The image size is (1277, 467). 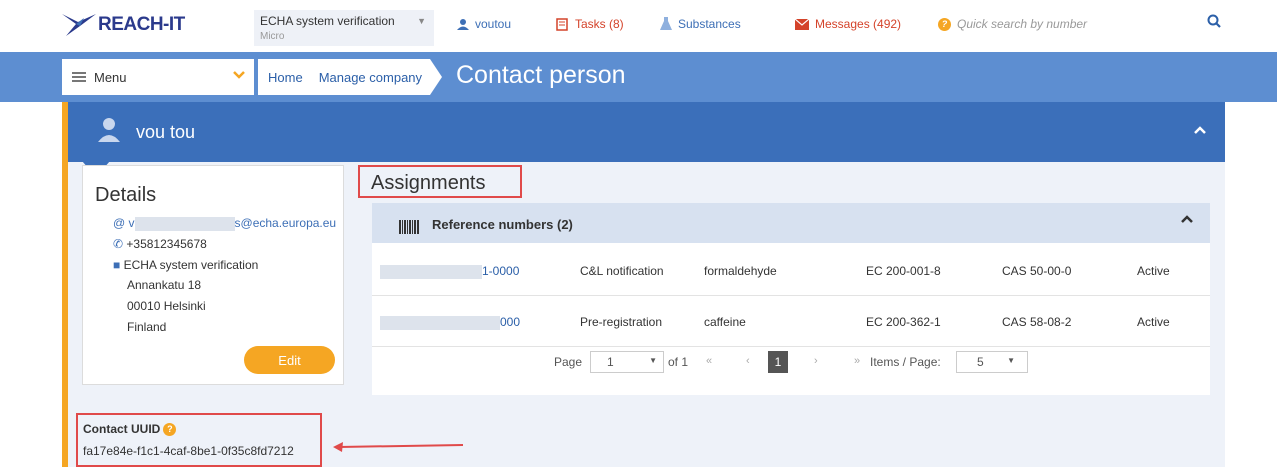 What do you see at coordinates (791, 223) in the screenshot?
I see `reference-numbers-header: Reference numbers (2)` at bounding box center [791, 223].